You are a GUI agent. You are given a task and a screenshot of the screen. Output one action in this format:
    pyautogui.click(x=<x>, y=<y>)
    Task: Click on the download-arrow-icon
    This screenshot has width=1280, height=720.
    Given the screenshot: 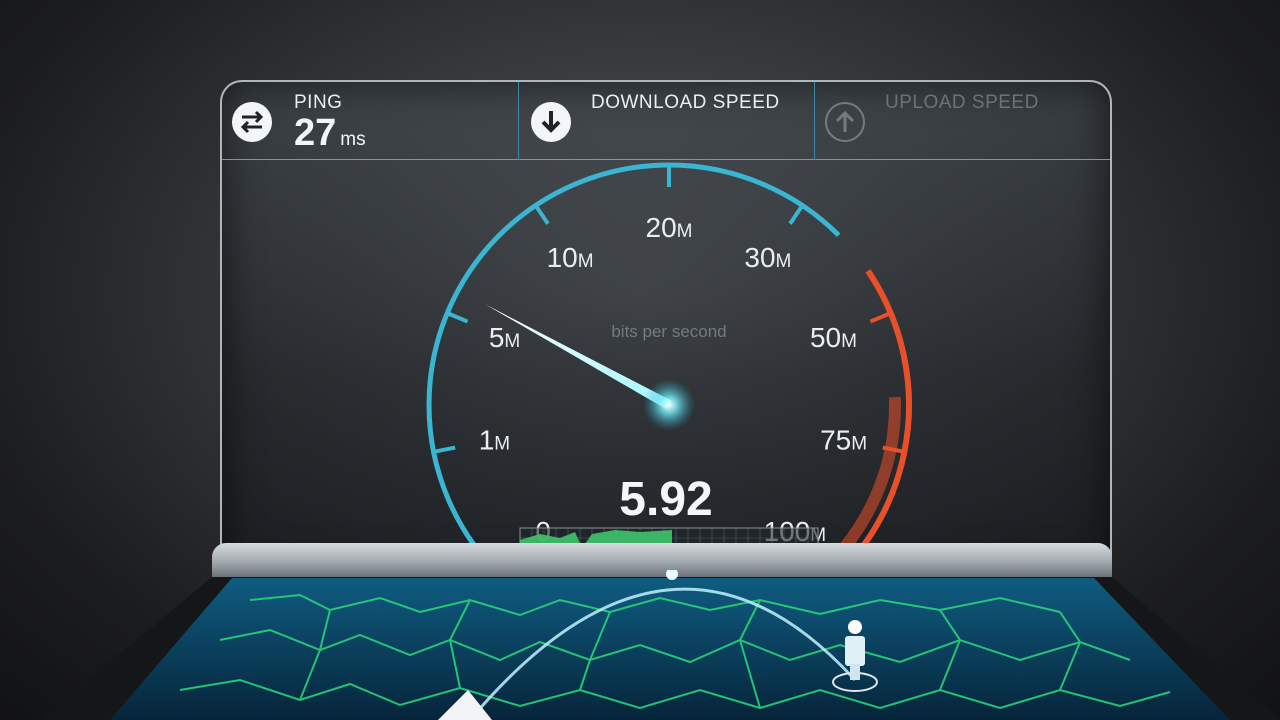 What is the action you would take?
    pyautogui.click(x=551, y=122)
    